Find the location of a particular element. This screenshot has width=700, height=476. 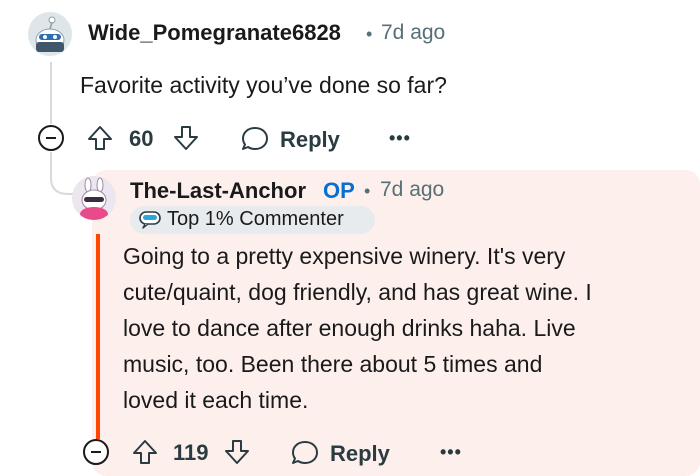

parent-body: Favorite activity you’ve done so far? is located at coordinates (263, 85).